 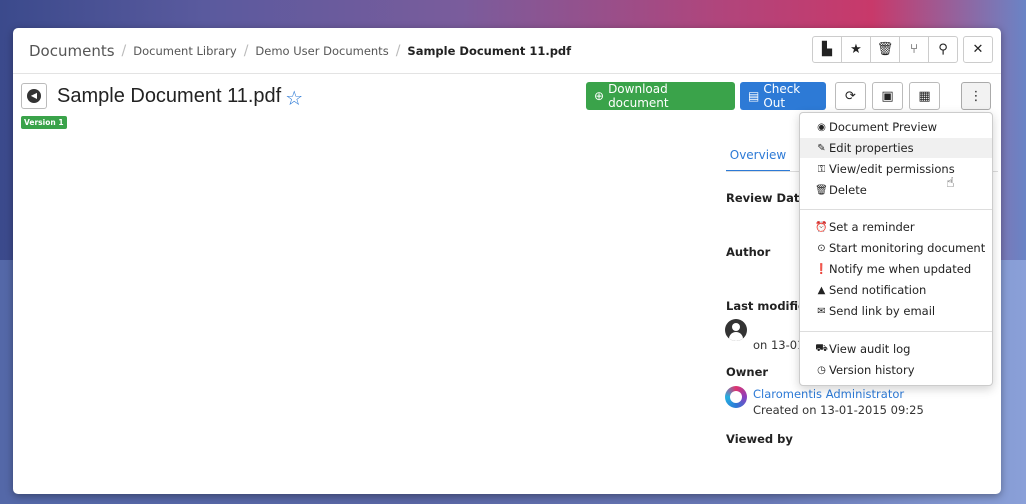 I want to click on search-icon: ⚲, so click(x=943, y=49).